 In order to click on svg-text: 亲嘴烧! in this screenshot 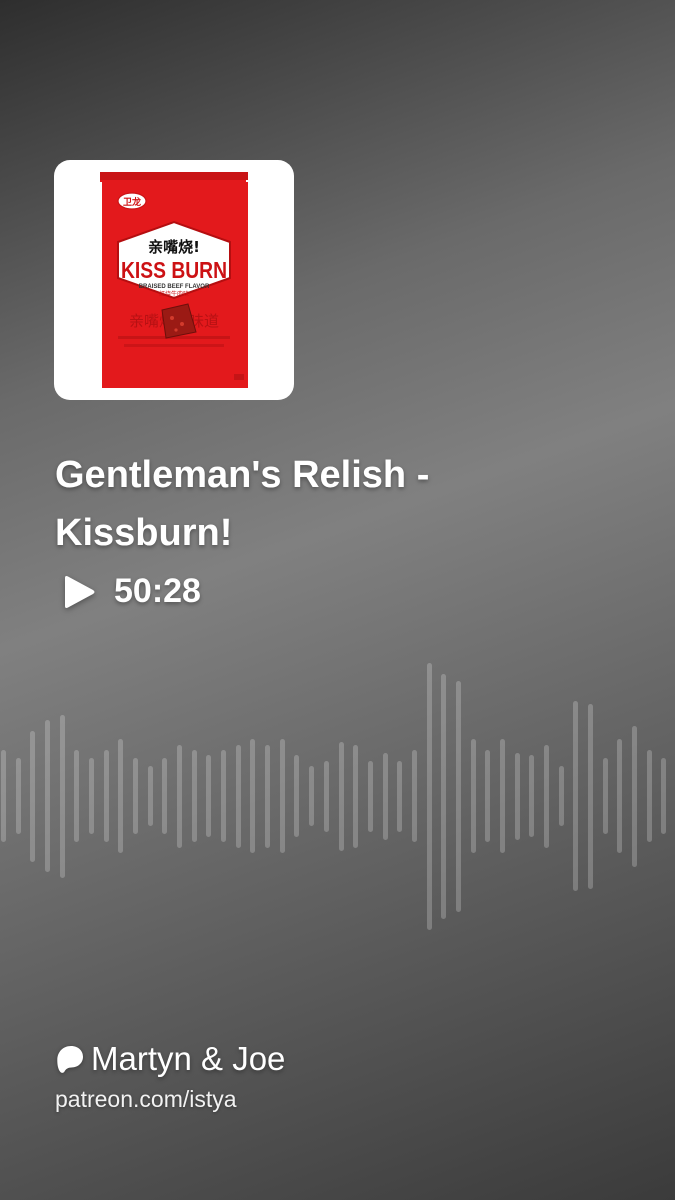, I will do `click(174, 247)`.